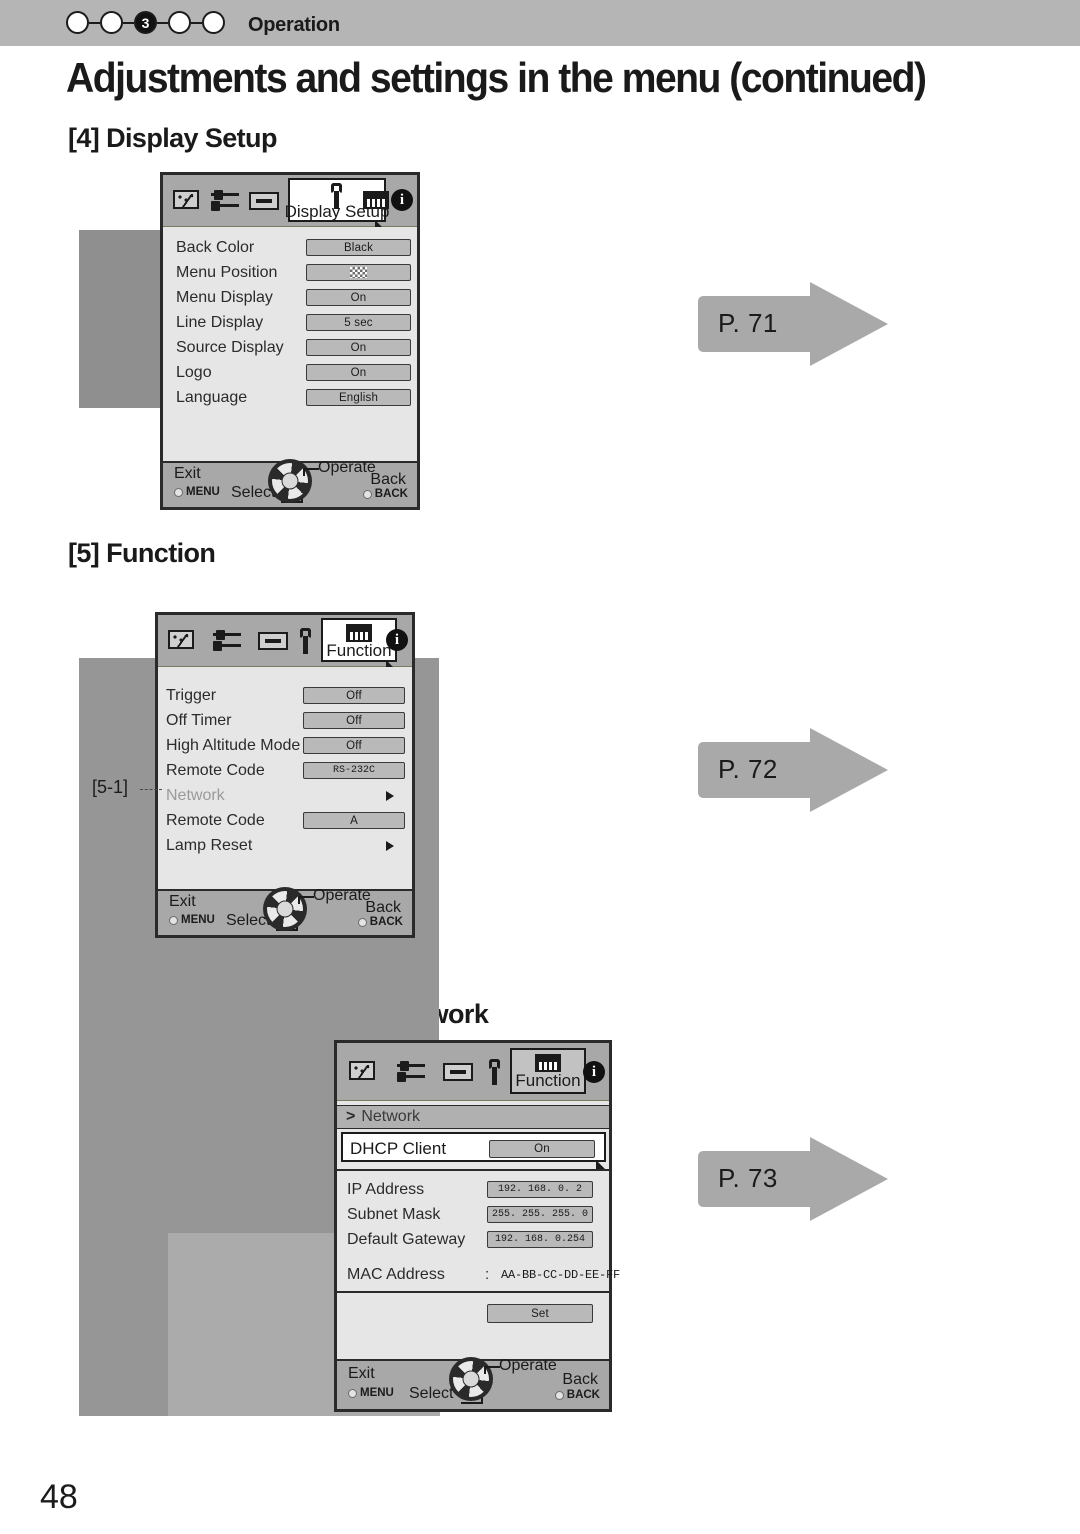  Describe the element at coordinates (285, 770) in the screenshot. I see `menu-row: Remote Code RS-232C` at that location.